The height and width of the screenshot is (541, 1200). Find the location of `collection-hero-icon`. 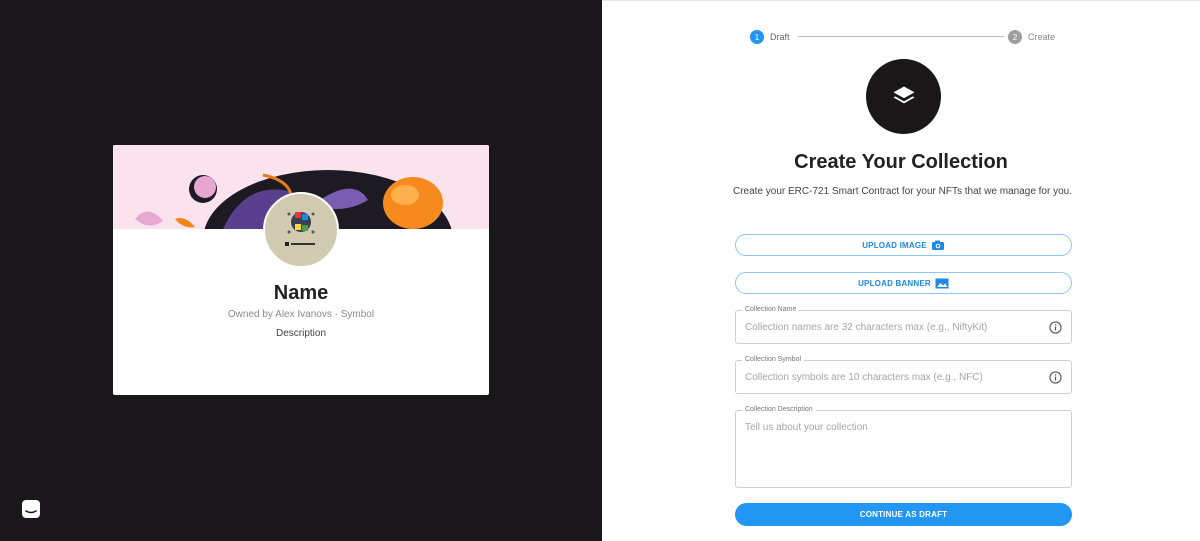

collection-hero-icon is located at coordinates (903, 96).